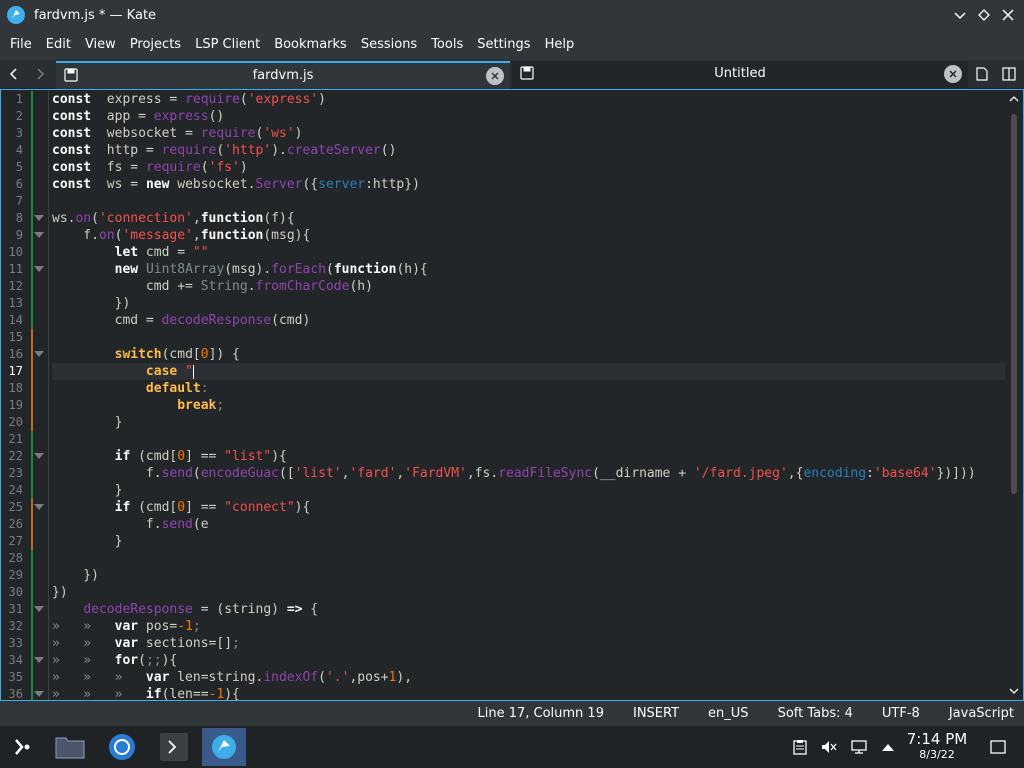  I want to click on line-number: 33, so click(15, 643).